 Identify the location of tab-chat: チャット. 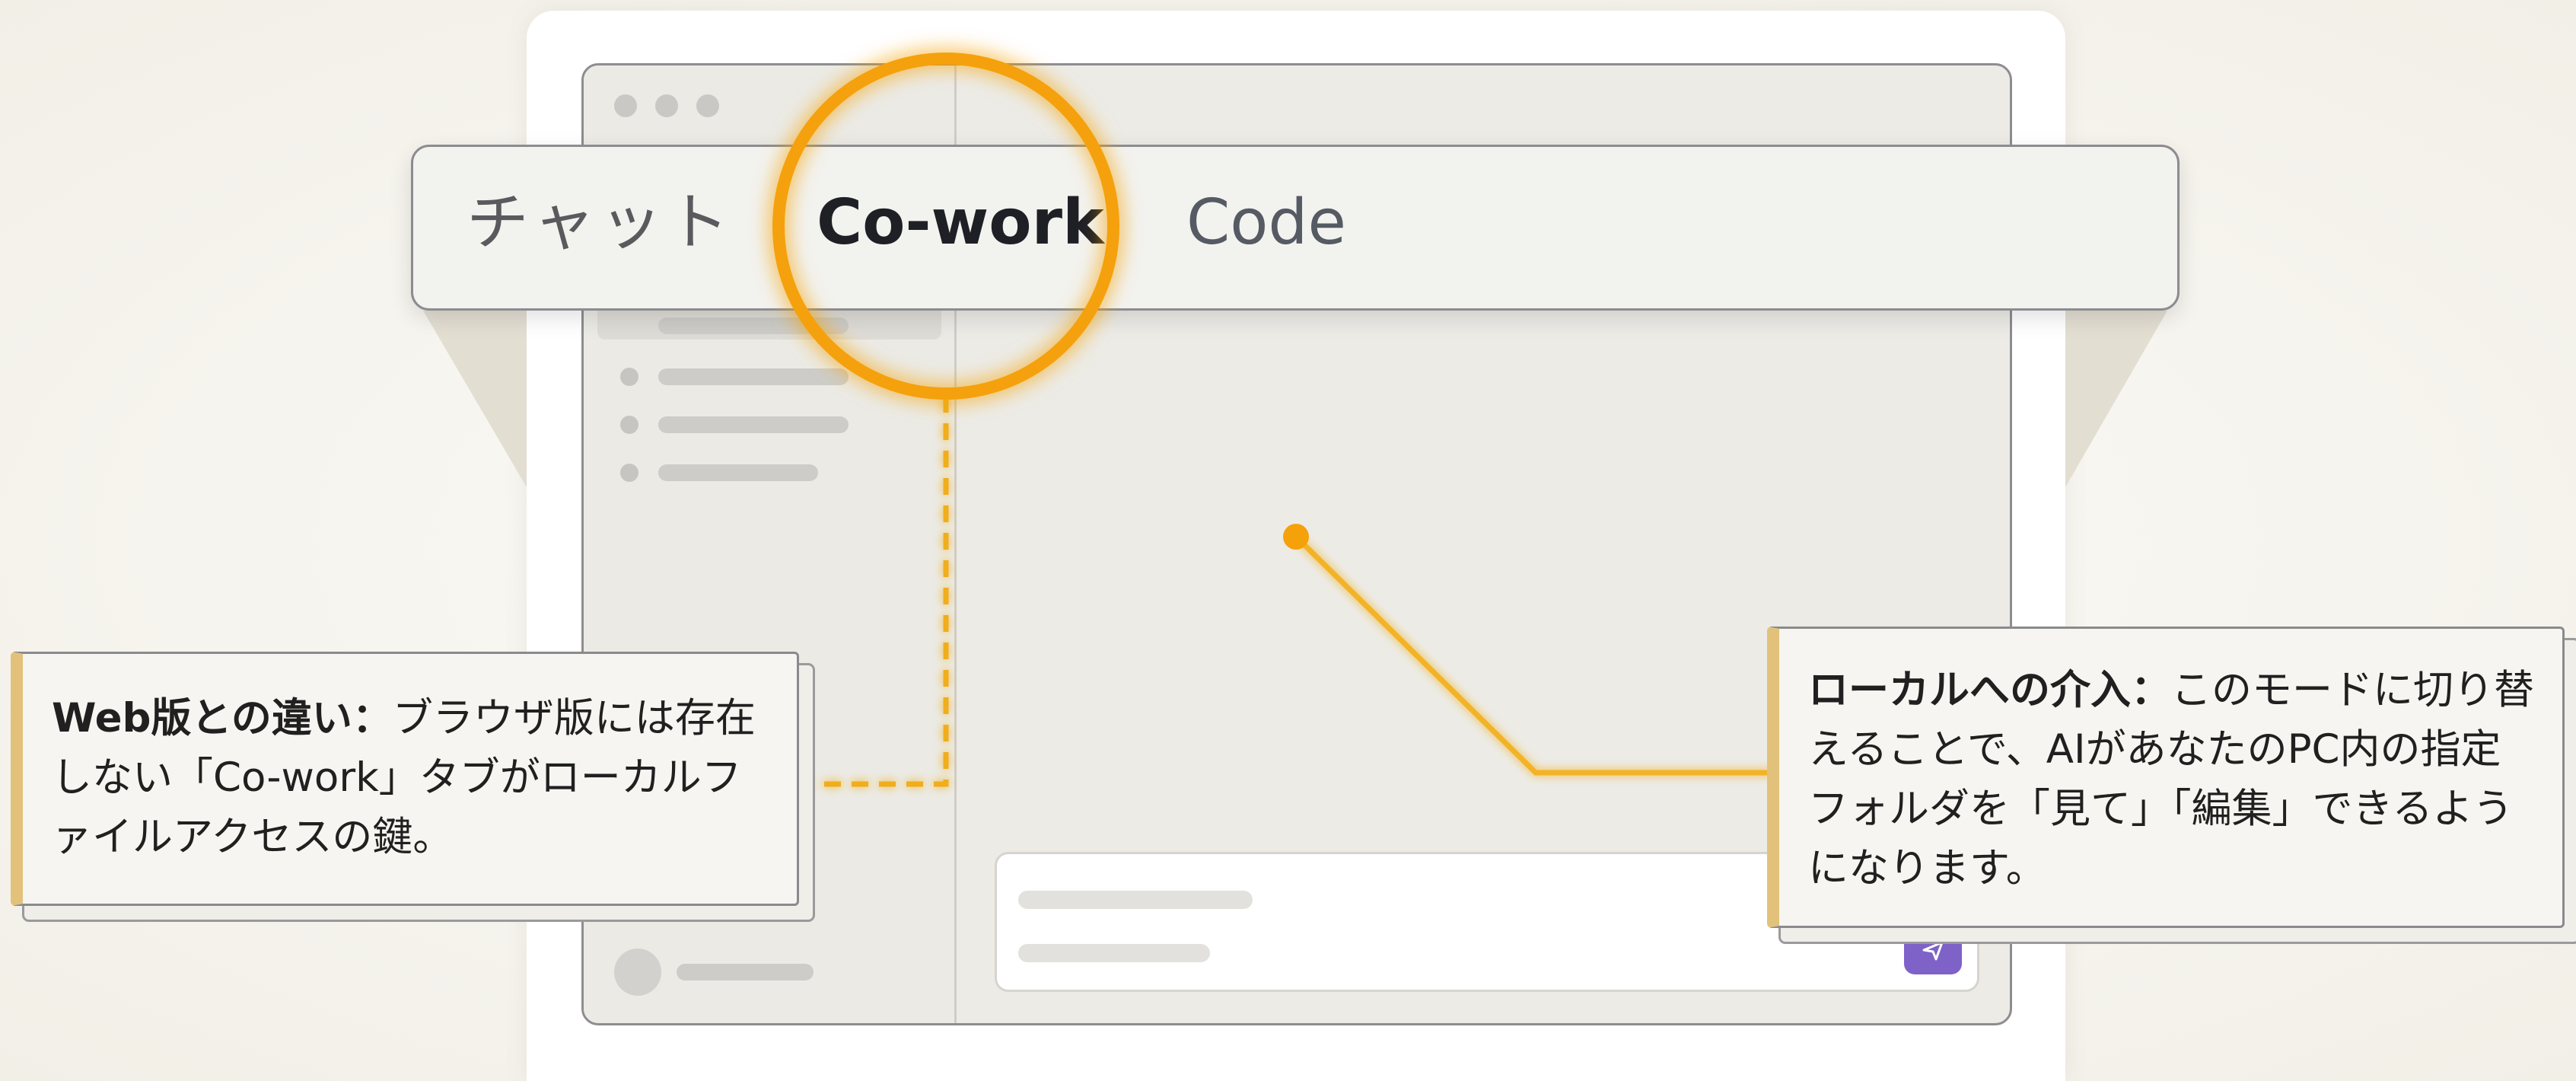
(600, 223).